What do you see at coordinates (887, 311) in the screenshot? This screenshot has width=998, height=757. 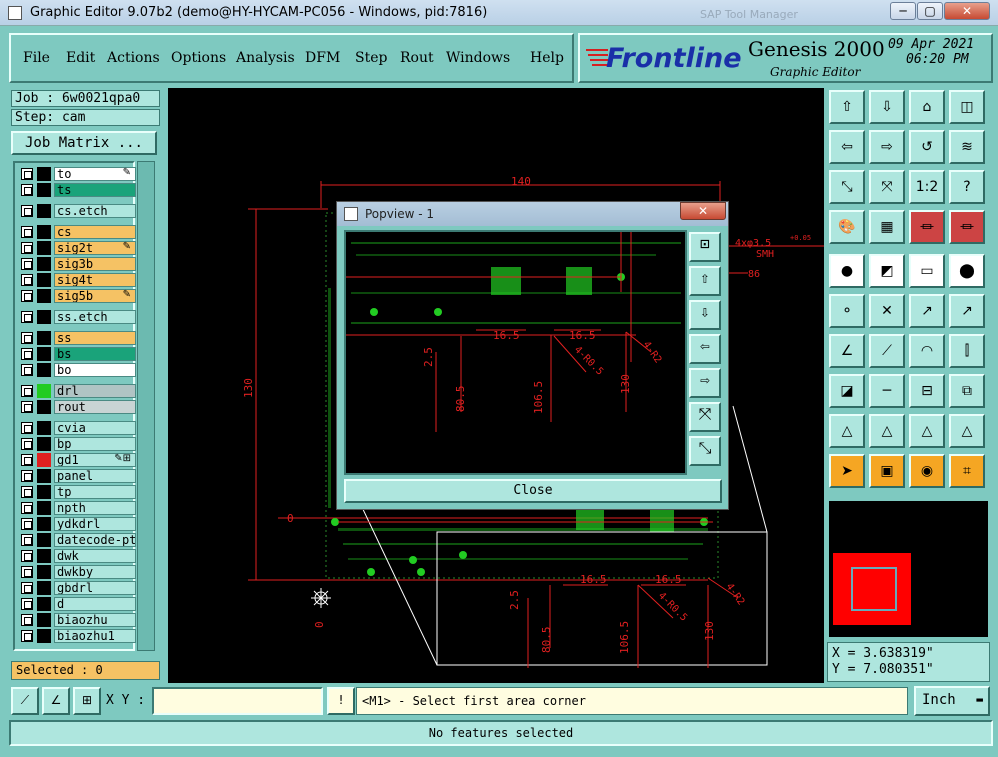 I see `cross-icon: ✕` at bounding box center [887, 311].